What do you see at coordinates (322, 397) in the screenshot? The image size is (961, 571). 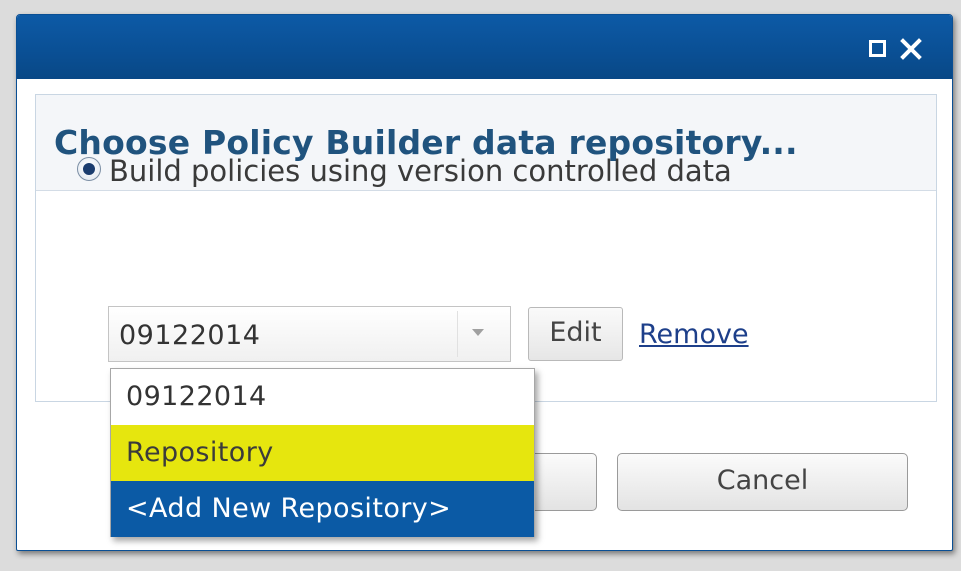 I see `dropdown-option-09122014: 09122014` at bounding box center [322, 397].